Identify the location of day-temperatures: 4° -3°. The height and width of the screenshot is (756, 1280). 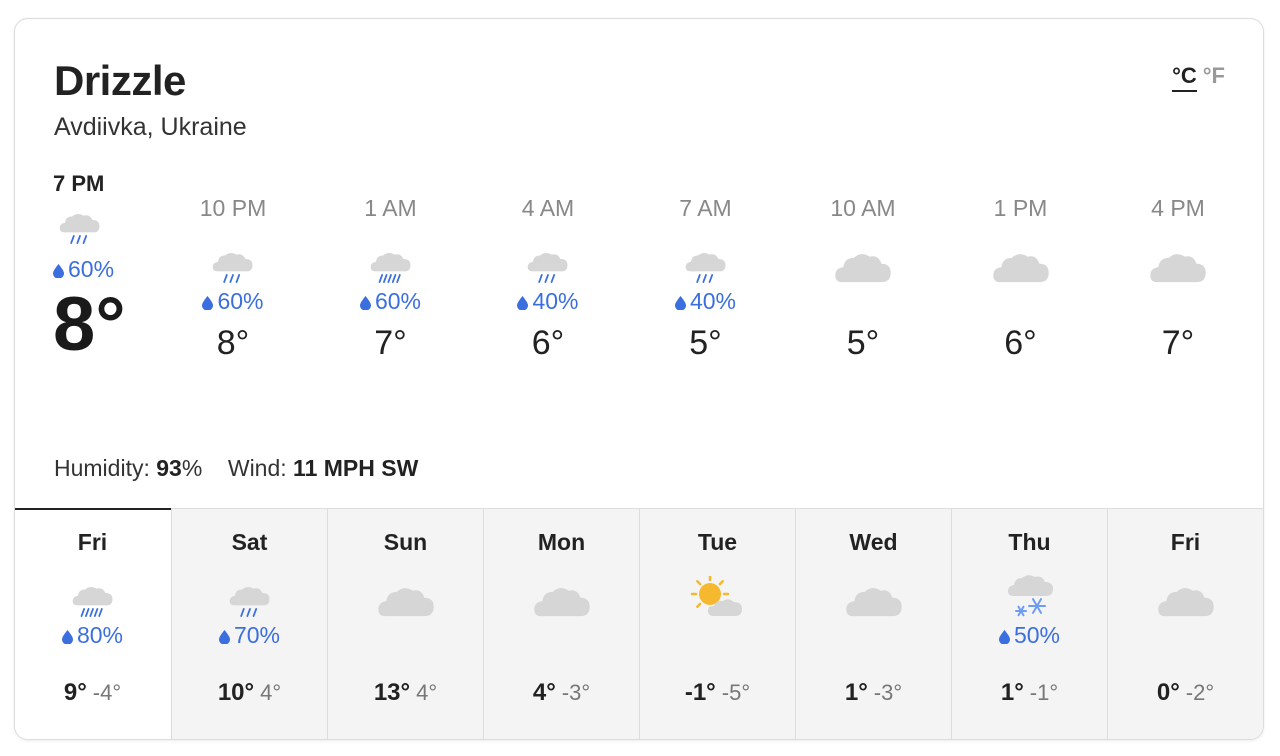
(561, 693).